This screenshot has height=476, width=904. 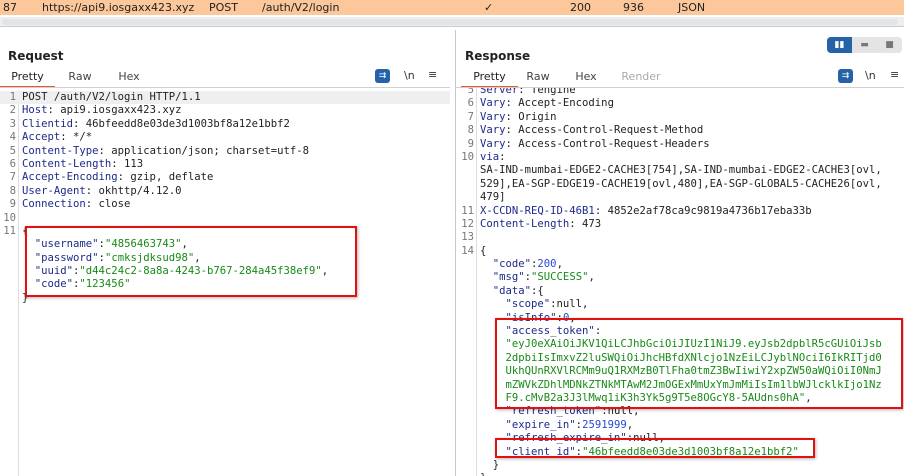 What do you see at coordinates (655, 448) in the screenshot?
I see `highlight-box-client-id` at bounding box center [655, 448].